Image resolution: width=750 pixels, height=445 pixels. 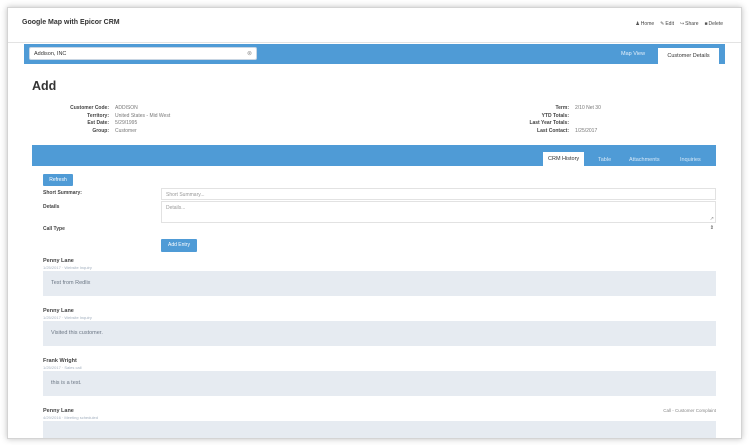 I want to click on call-type-label: Call Type, so click(x=54, y=229).